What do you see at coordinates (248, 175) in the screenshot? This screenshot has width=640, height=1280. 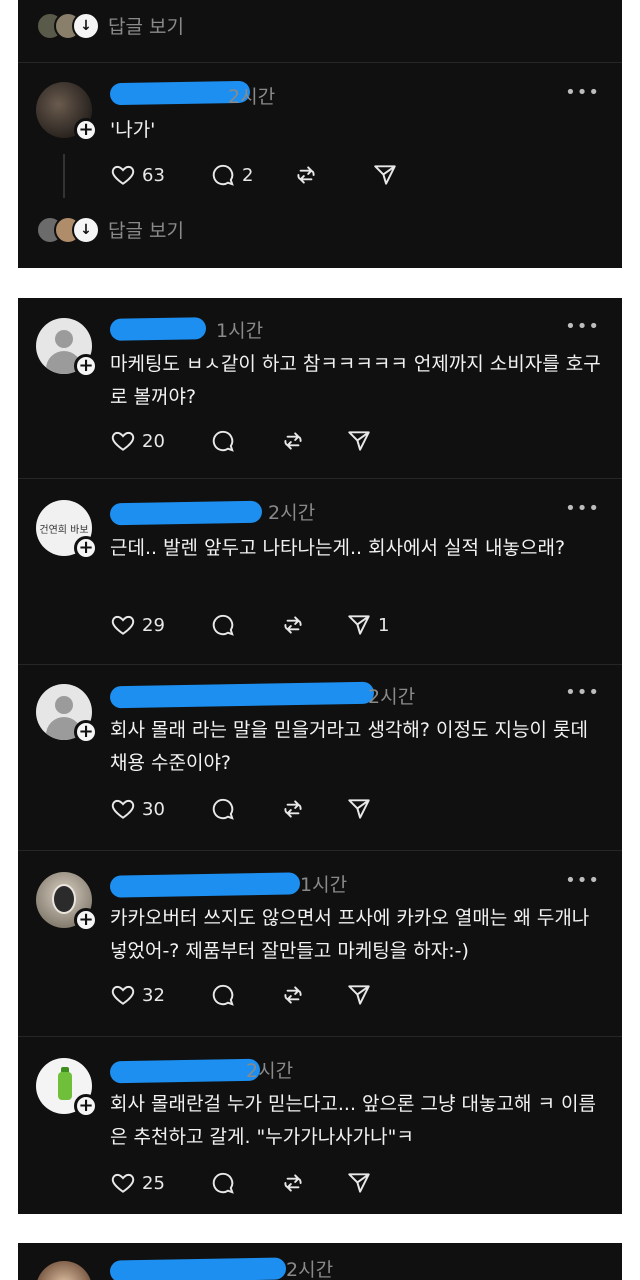 I see `comment-count: 2` at bounding box center [248, 175].